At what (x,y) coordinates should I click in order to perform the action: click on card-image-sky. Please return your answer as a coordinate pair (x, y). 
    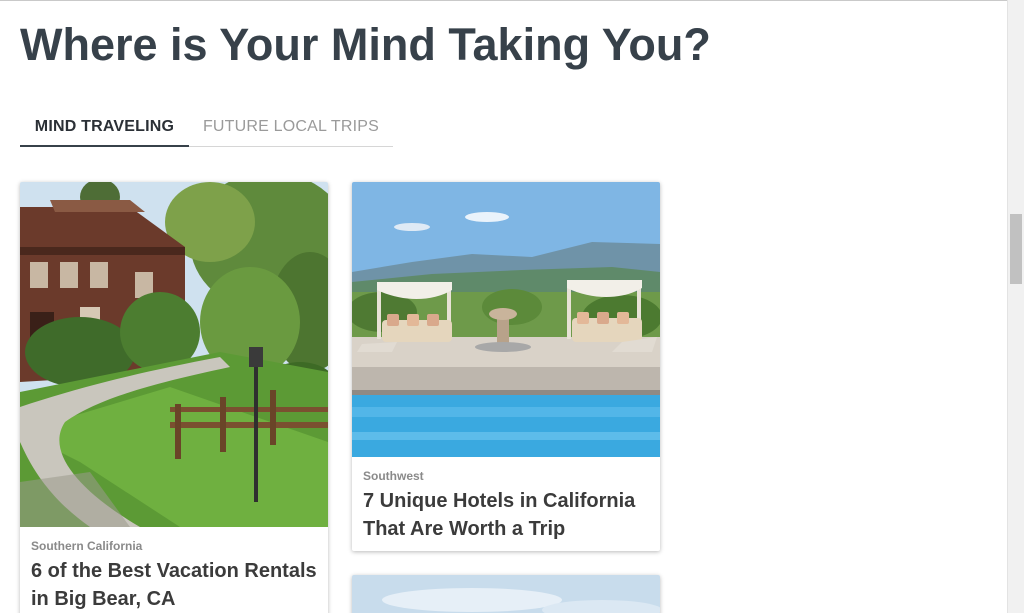
    Looking at the image, I should click on (506, 594).